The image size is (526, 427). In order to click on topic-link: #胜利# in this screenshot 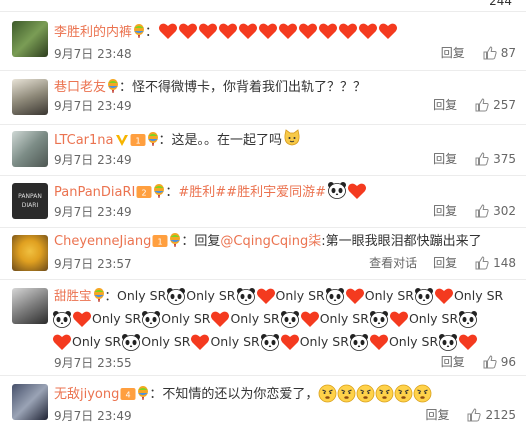, I will do `click(202, 192)`.